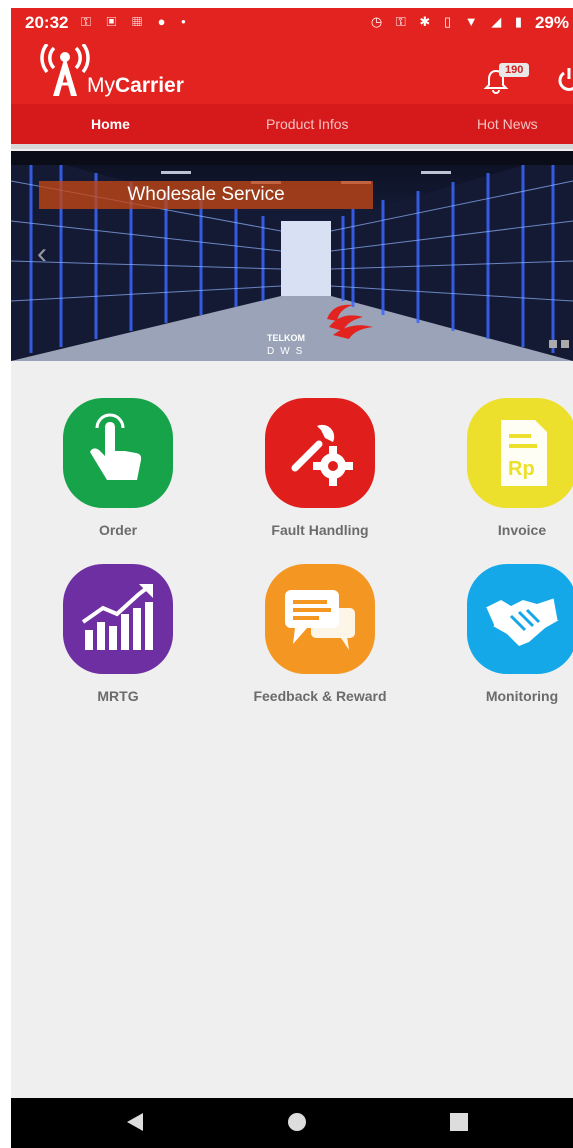 This screenshot has width=573, height=1148. What do you see at coordinates (114, 21) in the screenshot?
I see `bag-icon: ▣` at bounding box center [114, 21].